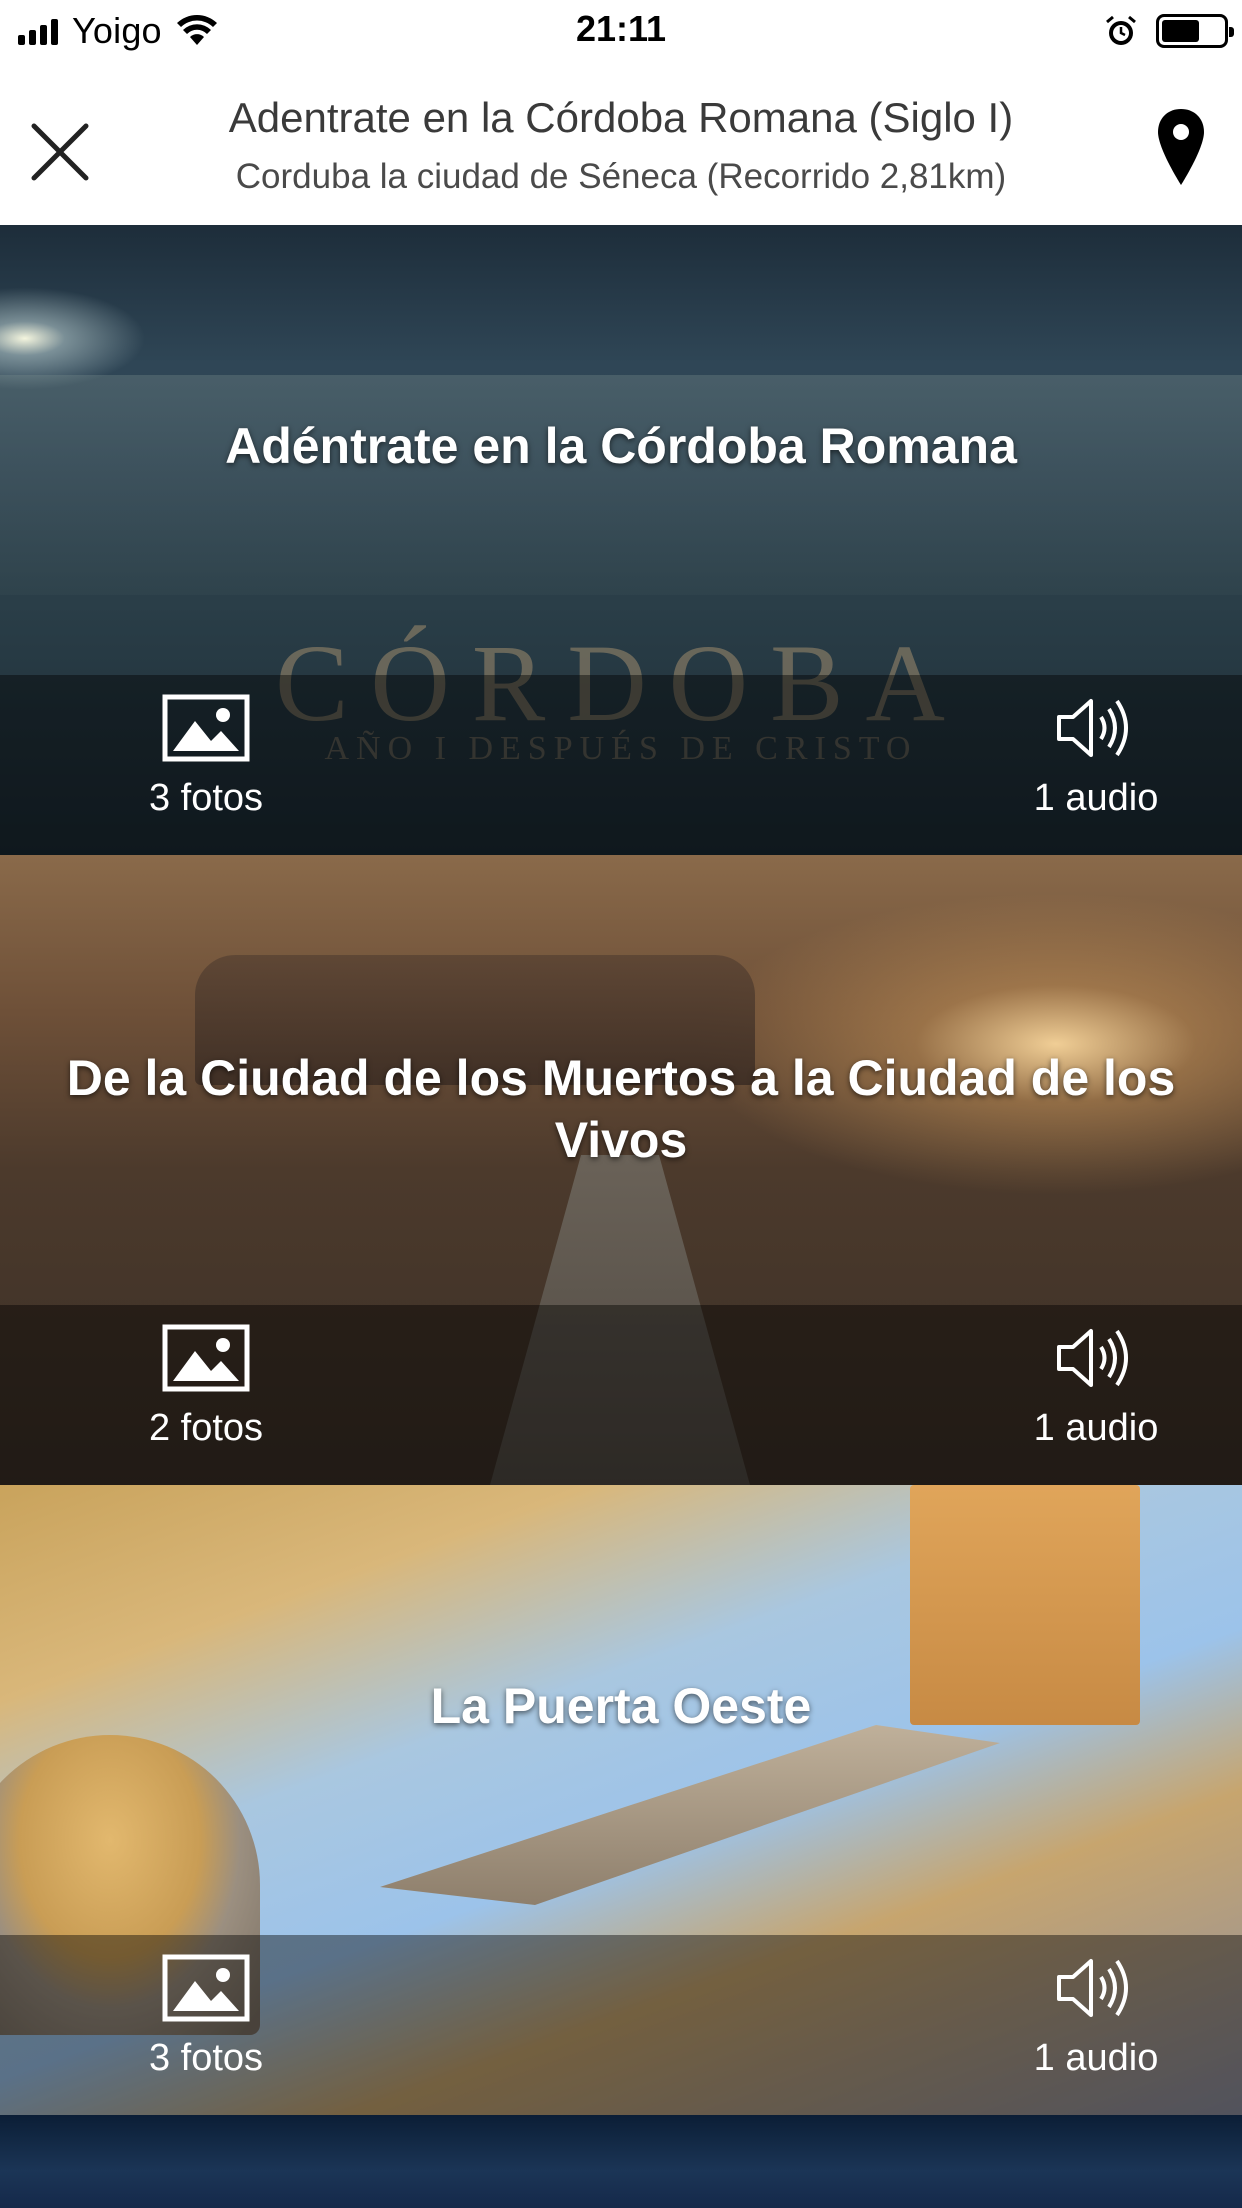 This screenshot has height=2208, width=1242. I want to click on status-right, so click(1169, 31).